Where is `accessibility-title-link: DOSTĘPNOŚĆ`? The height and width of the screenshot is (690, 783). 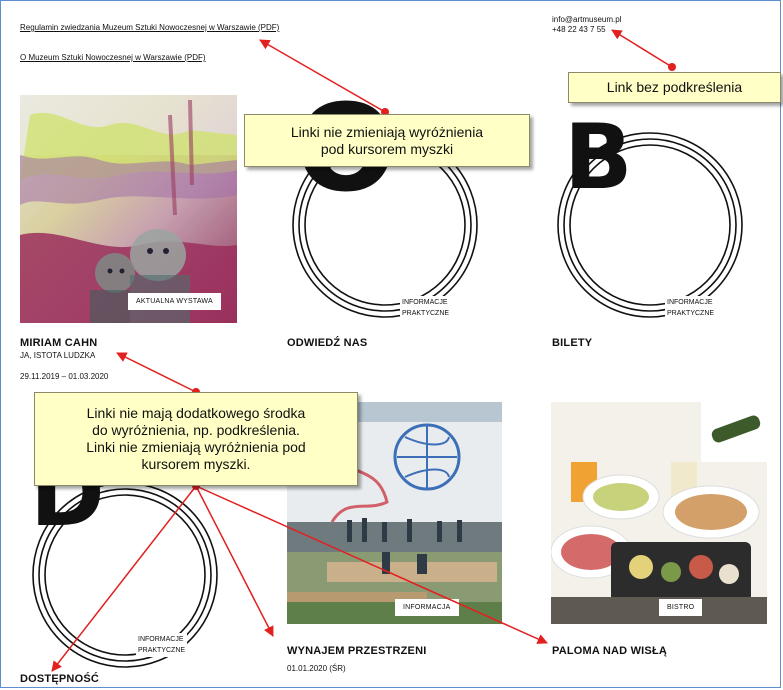 accessibility-title-link: DOSTĘPNOŚĆ is located at coordinates (59, 679).